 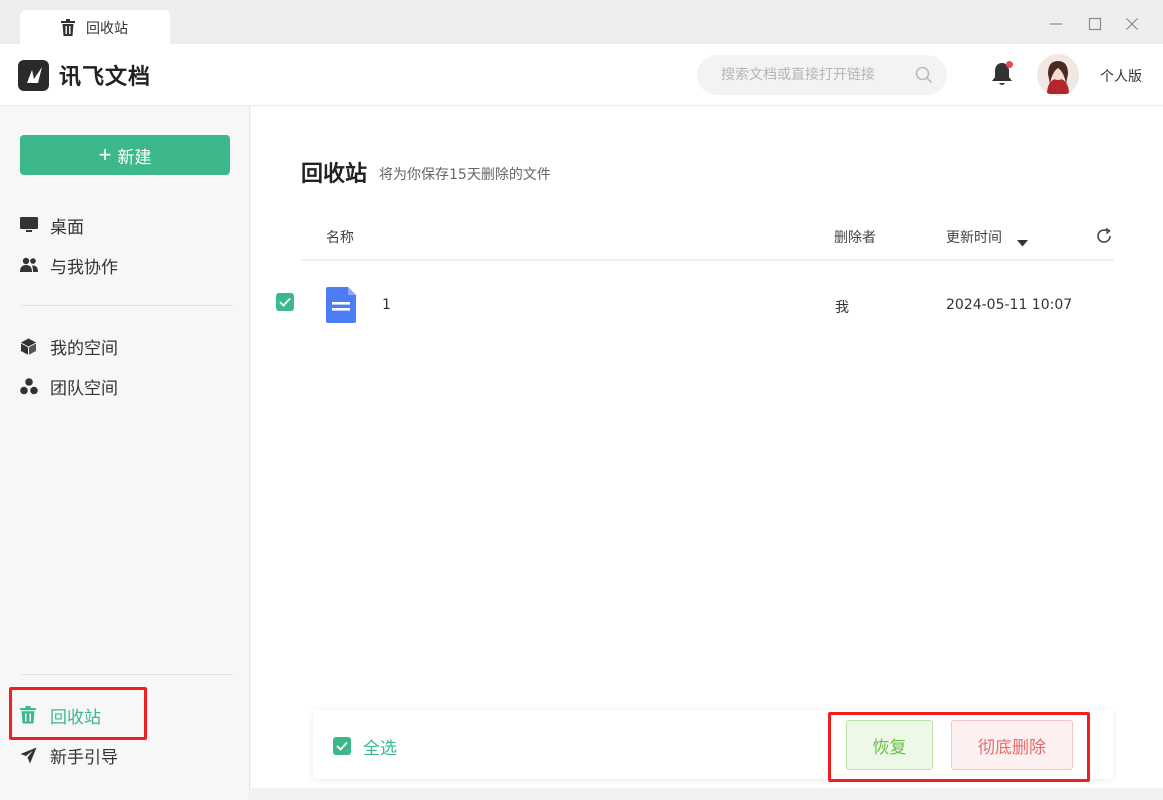 What do you see at coordinates (1009, 305) in the screenshot?
I see `file-updated-time: 2024-05-11 10:07` at bounding box center [1009, 305].